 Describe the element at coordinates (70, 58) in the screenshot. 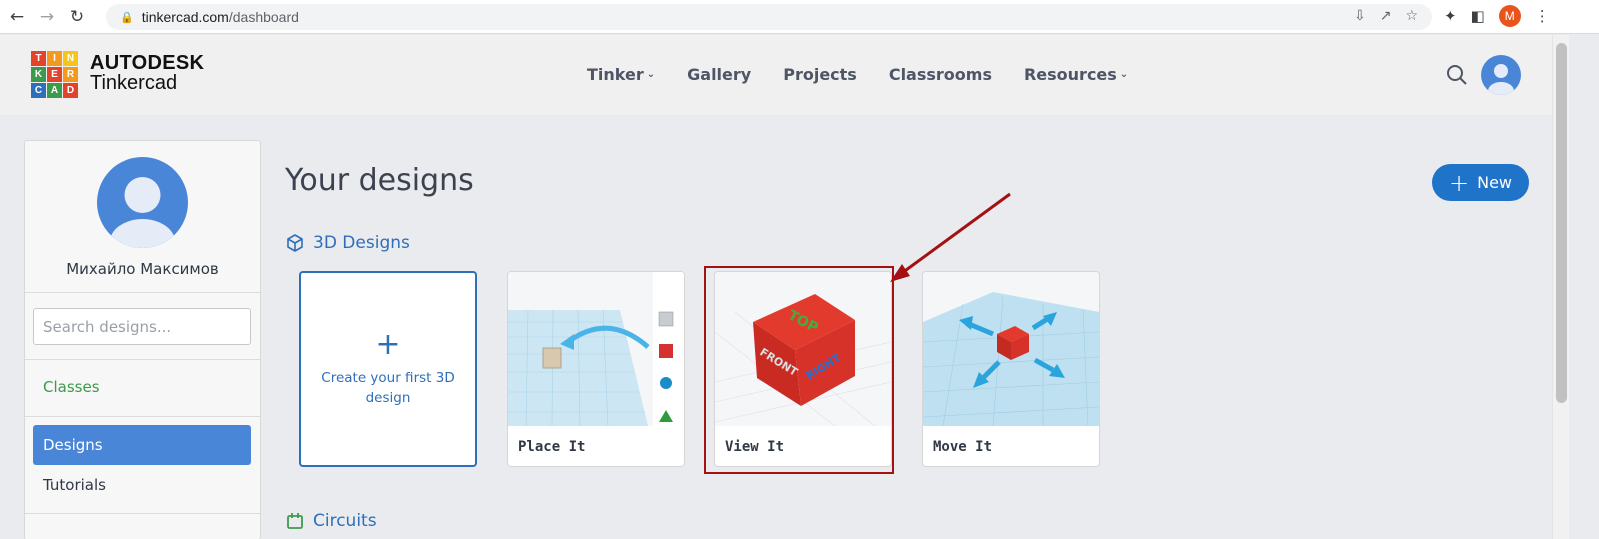

I see `logo-letter: N` at that location.